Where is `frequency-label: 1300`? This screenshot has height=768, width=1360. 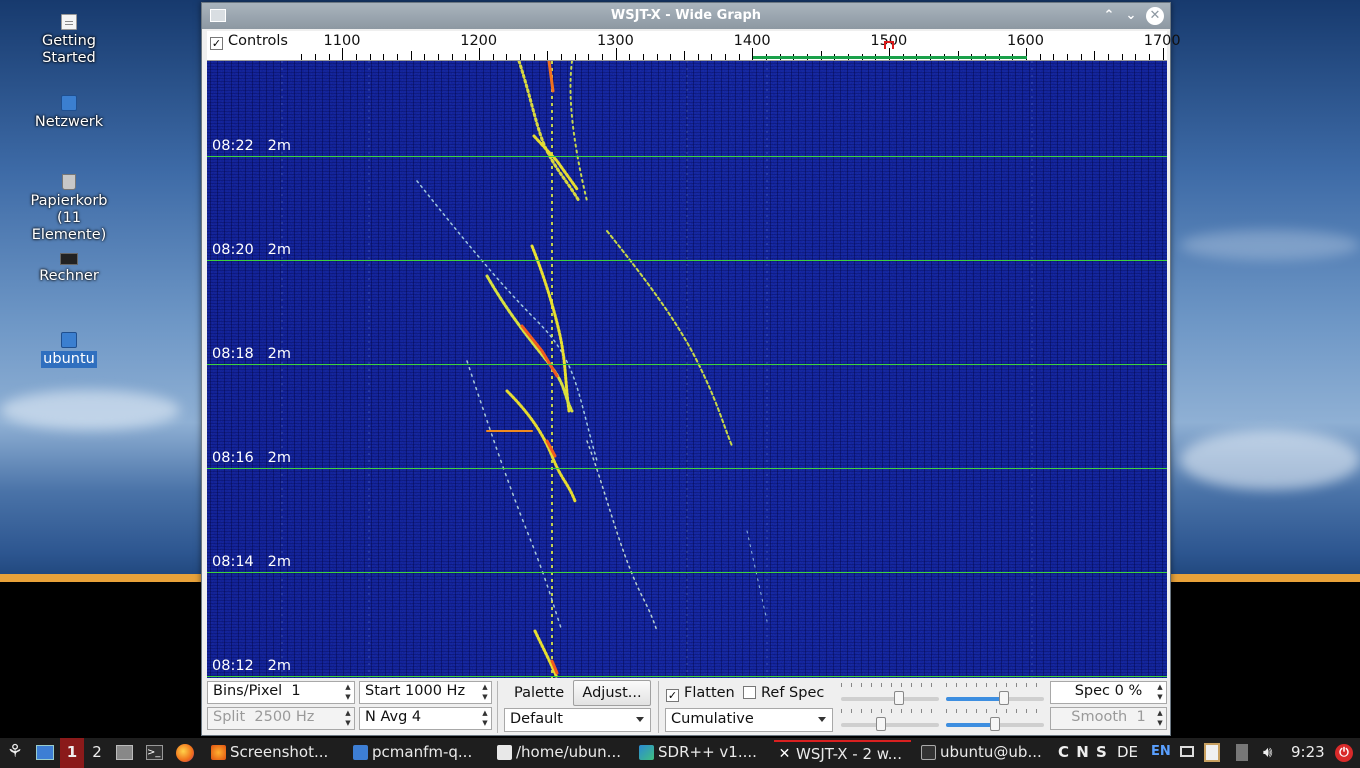
frequency-label: 1300 is located at coordinates (615, 41).